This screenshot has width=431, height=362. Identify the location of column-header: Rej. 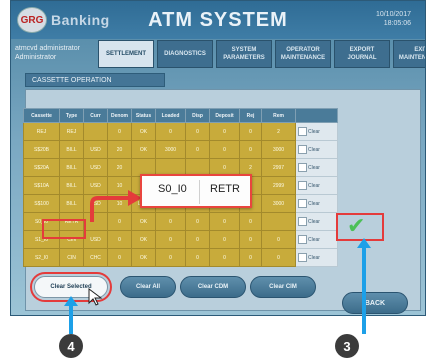
(250, 115).